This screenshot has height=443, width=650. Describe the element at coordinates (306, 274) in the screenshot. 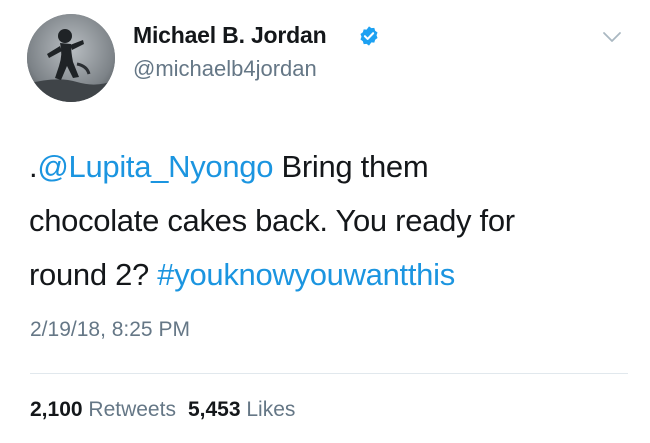

I see `hashtag-link: #youknowyouwantthis` at that location.